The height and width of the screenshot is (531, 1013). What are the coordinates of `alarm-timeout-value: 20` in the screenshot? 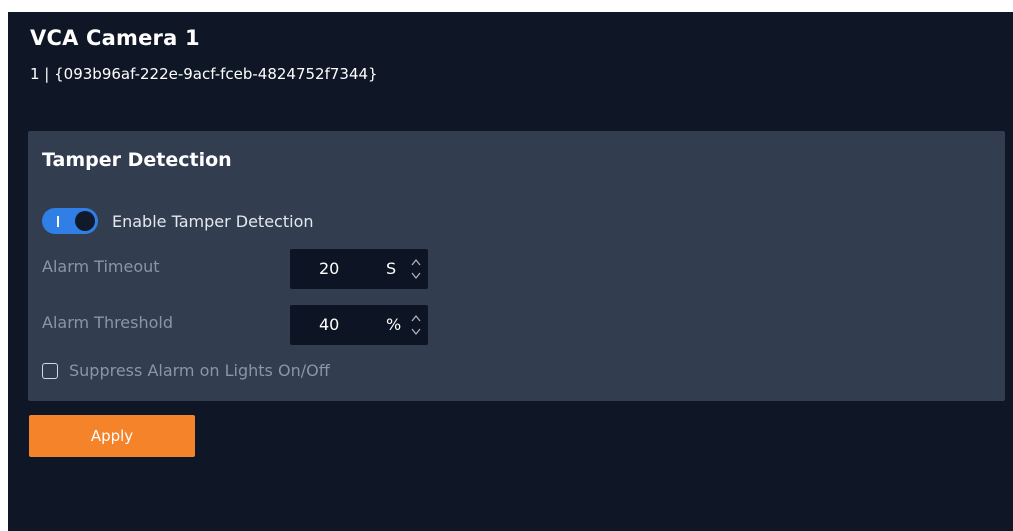 It's located at (329, 268).